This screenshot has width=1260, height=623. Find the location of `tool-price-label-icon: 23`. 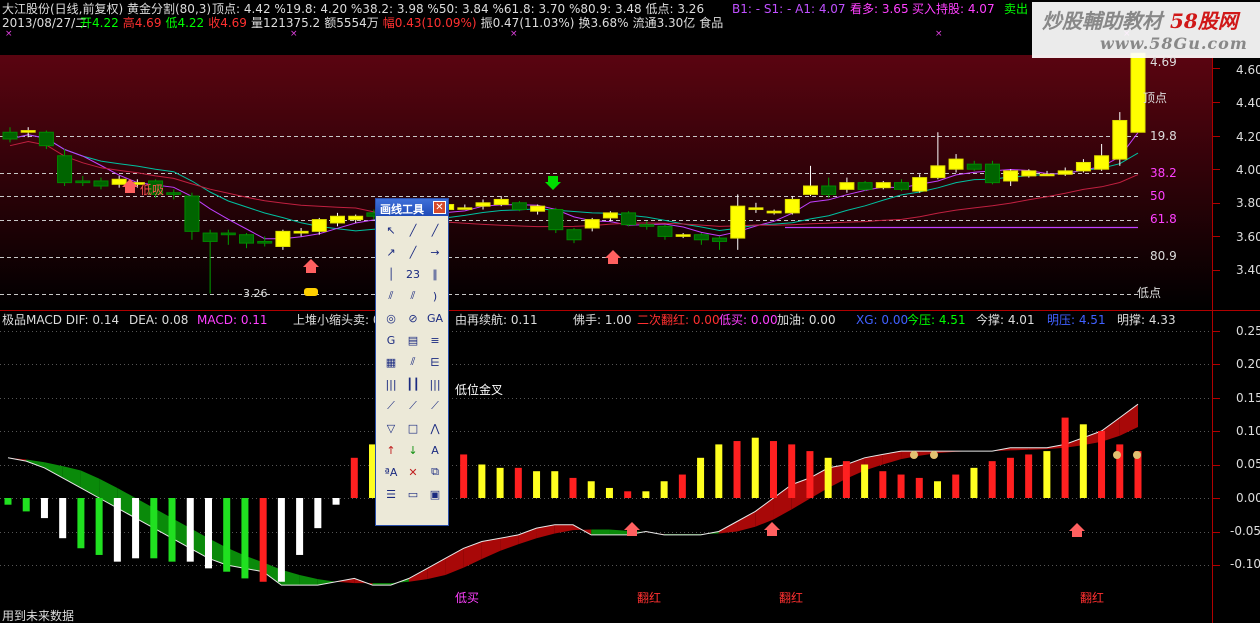

tool-price-label-icon: 23 is located at coordinates (413, 274).